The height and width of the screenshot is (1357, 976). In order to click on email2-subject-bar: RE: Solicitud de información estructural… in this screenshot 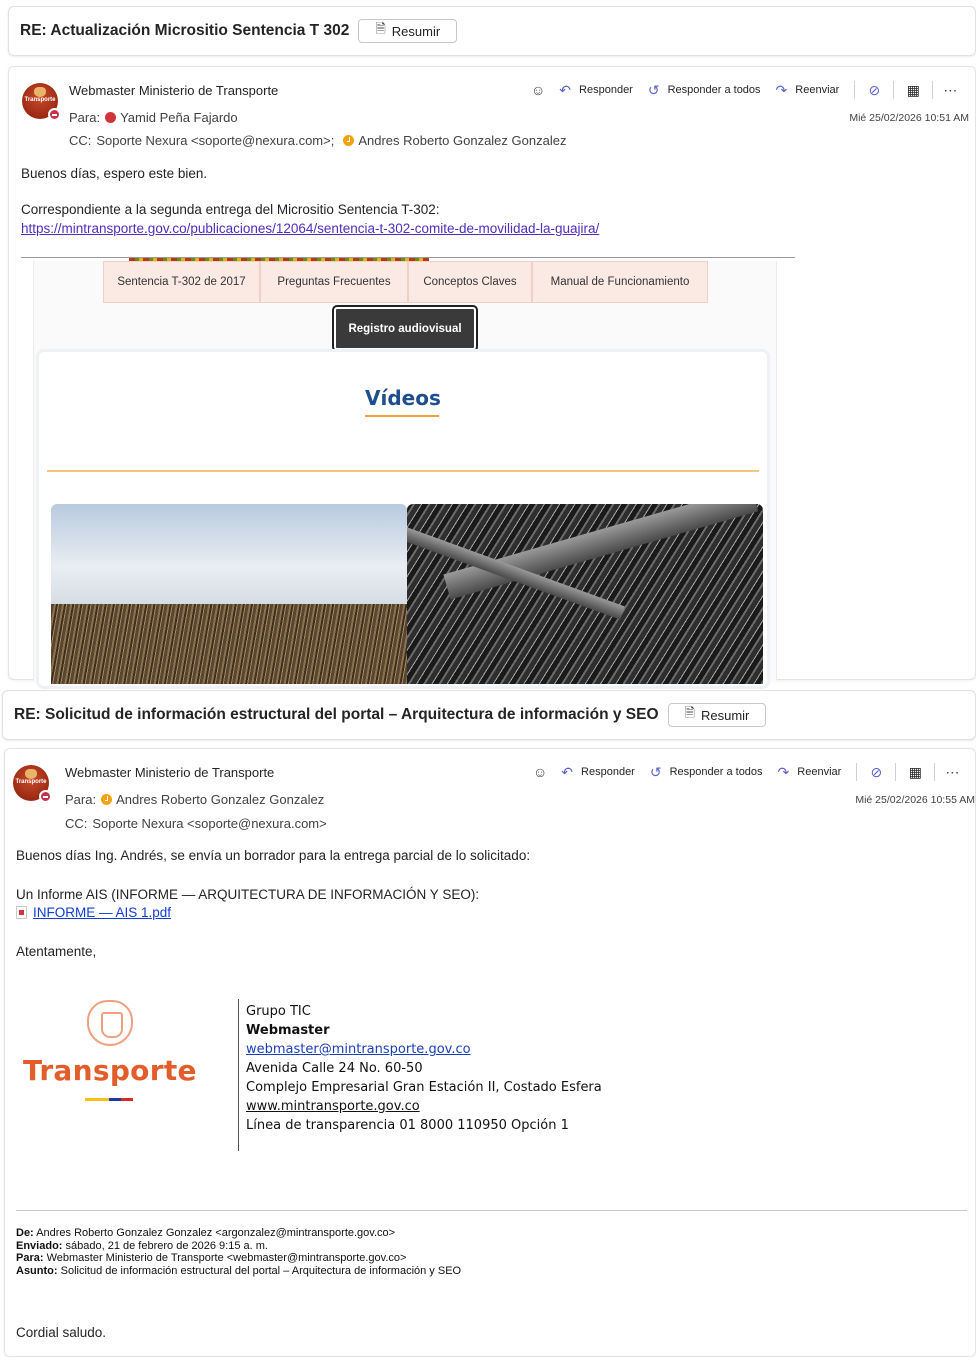, I will do `click(489, 715)`.